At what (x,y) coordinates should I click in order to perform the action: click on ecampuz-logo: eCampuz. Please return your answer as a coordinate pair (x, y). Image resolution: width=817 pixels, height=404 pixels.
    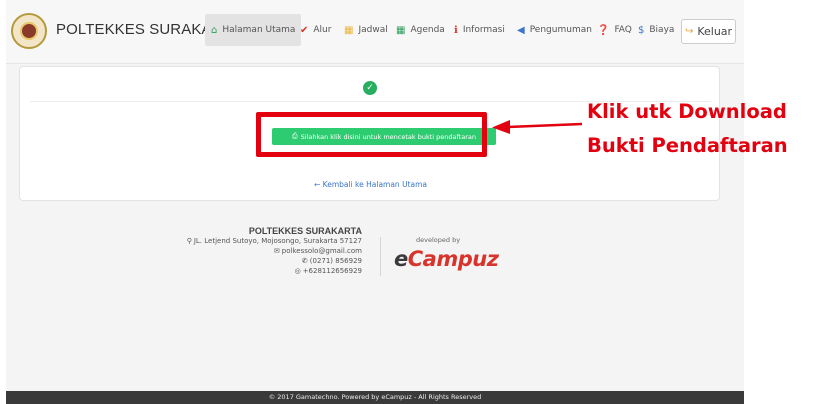
    Looking at the image, I should click on (446, 259).